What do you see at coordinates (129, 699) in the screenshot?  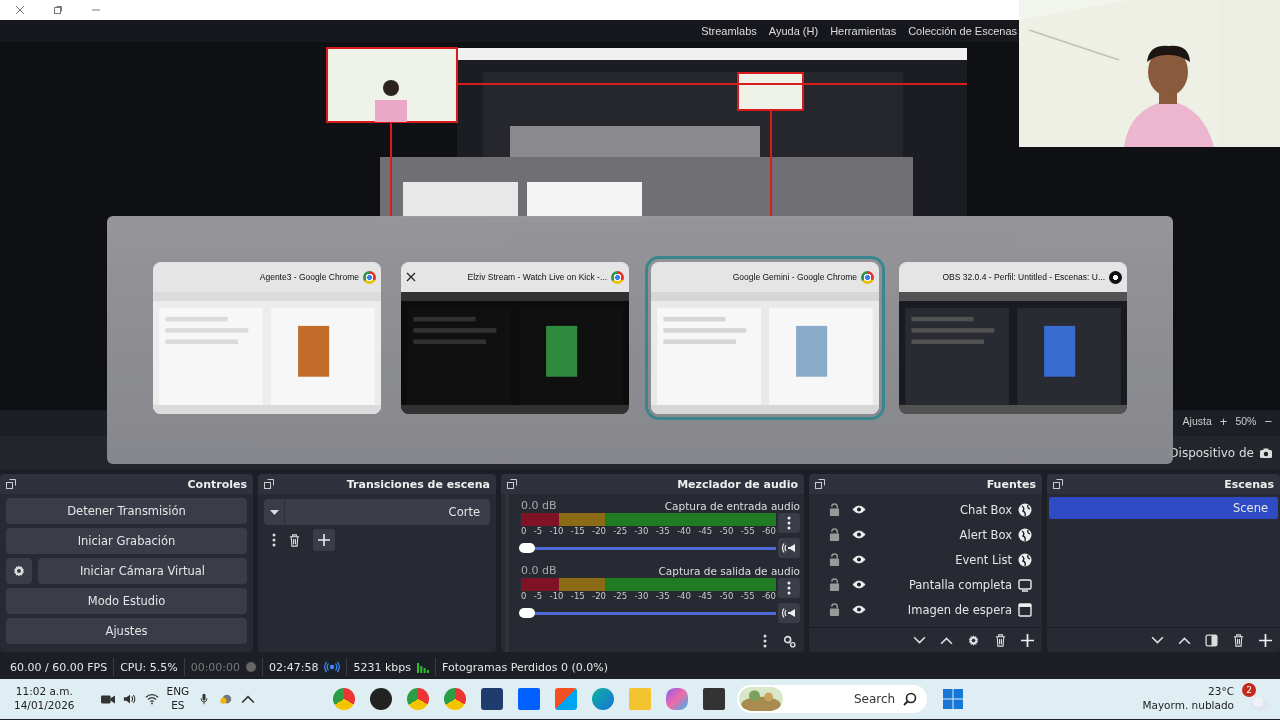 I see `volume-icon` at bounding box center [129, 699].